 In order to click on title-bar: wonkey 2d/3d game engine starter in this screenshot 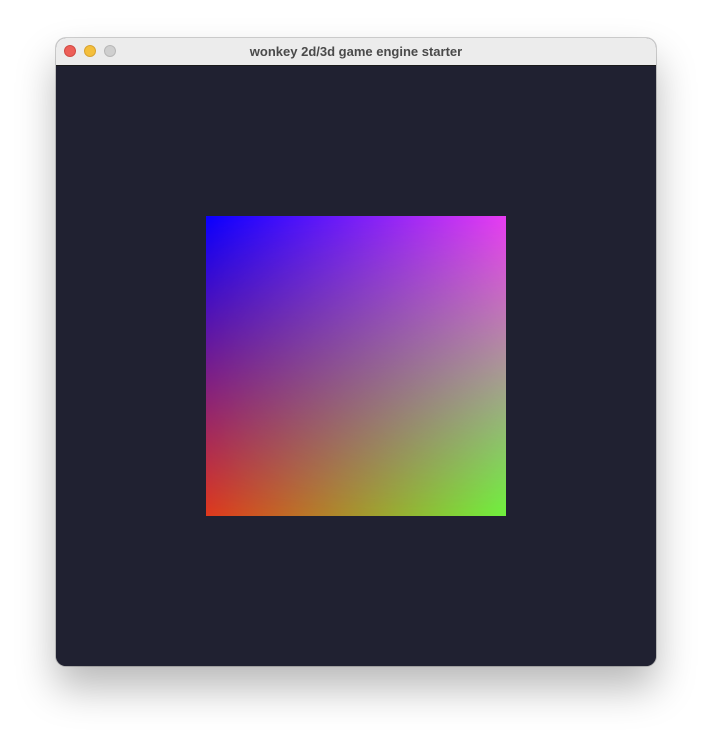, I will do `click(356, 52)`.